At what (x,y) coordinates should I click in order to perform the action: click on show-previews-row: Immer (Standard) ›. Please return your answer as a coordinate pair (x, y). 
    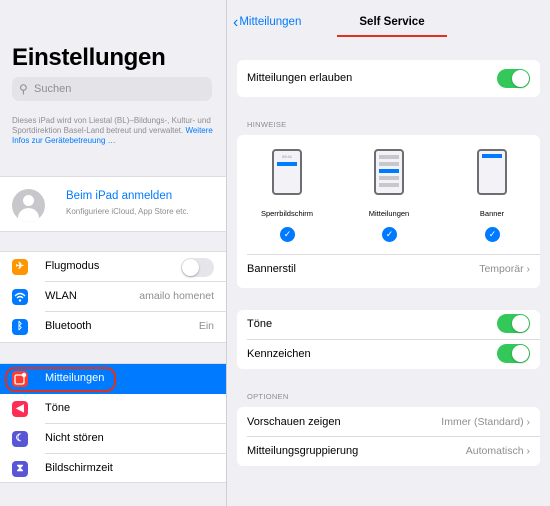
    Looking at the image, I should click on (485, 422).